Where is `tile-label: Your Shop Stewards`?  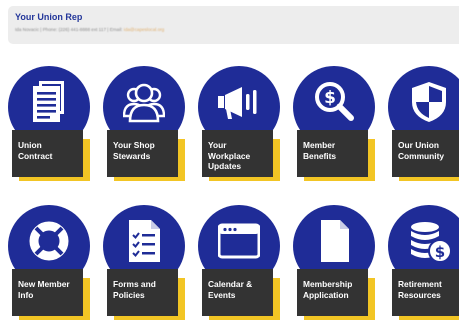 tile-label: Your Shop Stewards is located at coordinates (142, 153).